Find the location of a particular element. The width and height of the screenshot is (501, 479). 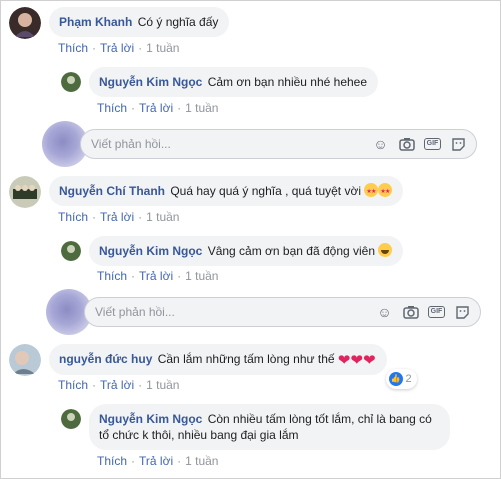

comment-text: Có ý nghĩa đấy is located at coordinates (178, 22).